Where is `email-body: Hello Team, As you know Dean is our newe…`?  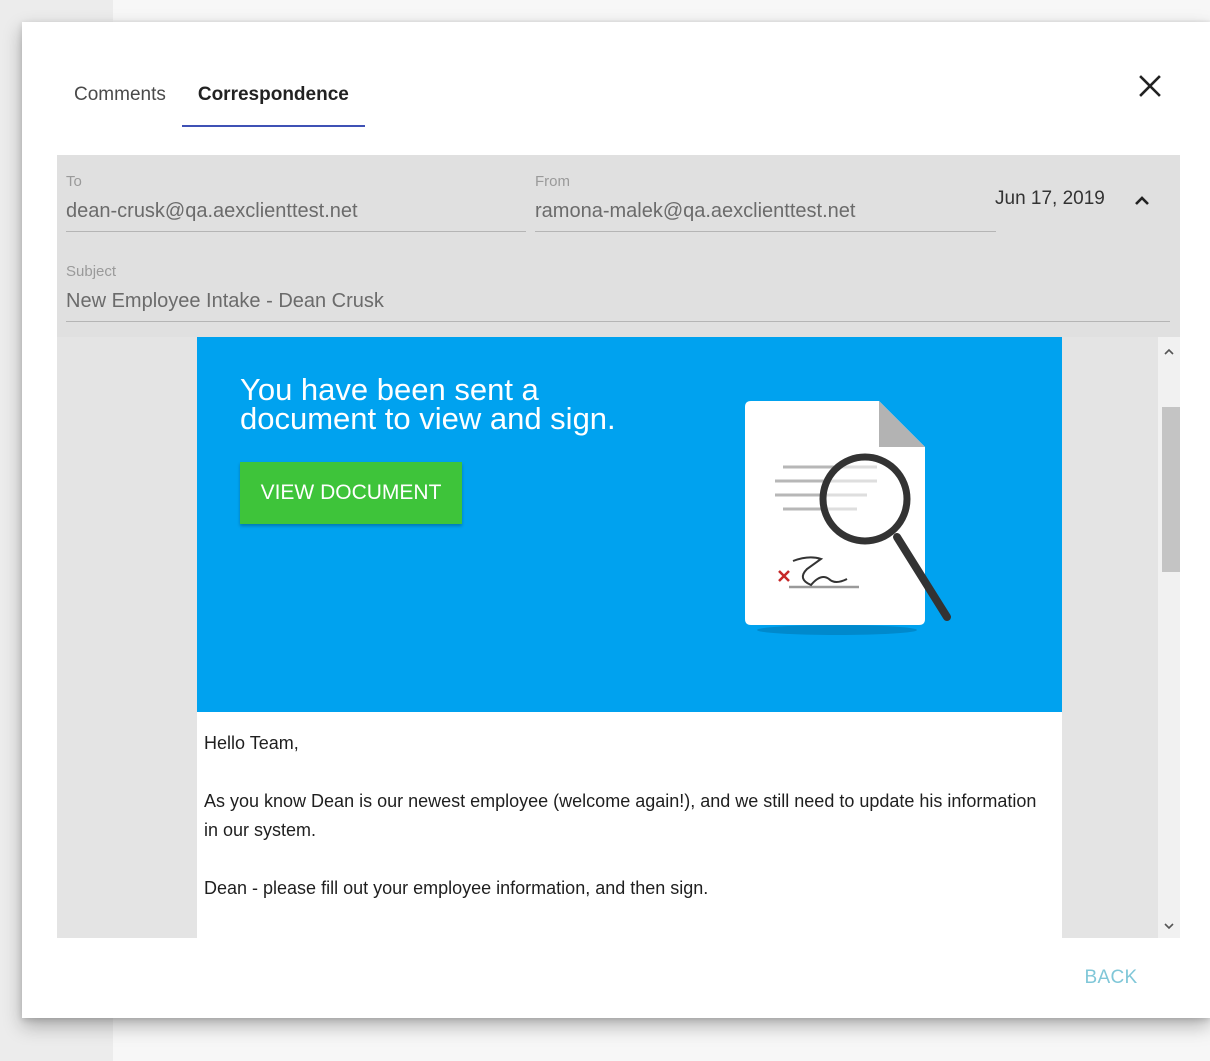 email-body: Hello Team, As you know Dean is our newe… is located at coordinates (629, 830).